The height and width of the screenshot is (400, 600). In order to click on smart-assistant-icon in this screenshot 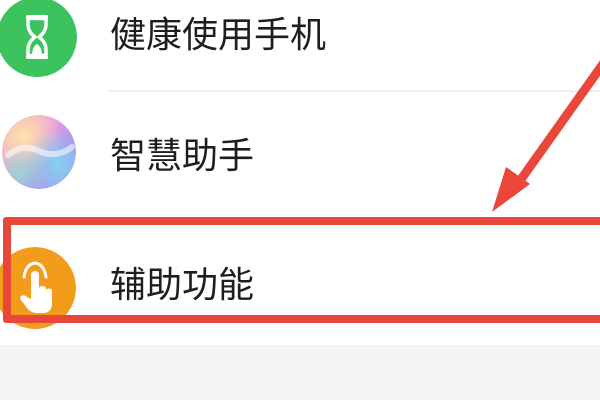, I will do `click(39, 152)`.